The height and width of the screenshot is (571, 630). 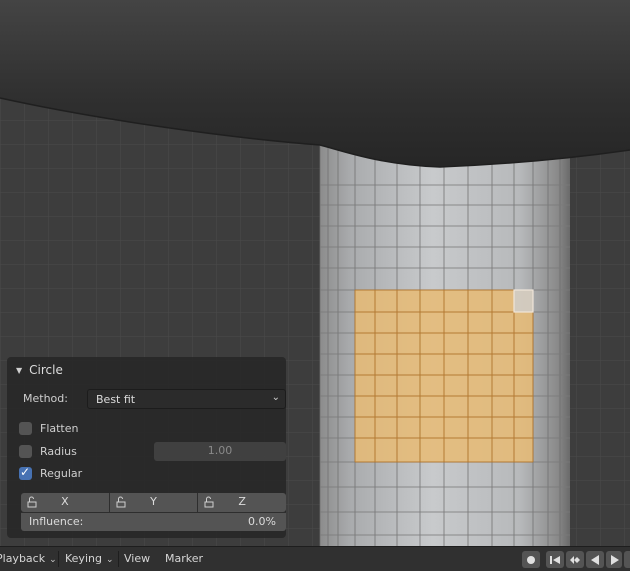 What do you see at coordinates (262, 521) in the screenshot?
I see `influence-value: 0.0%` at bounding box center [262, 521].